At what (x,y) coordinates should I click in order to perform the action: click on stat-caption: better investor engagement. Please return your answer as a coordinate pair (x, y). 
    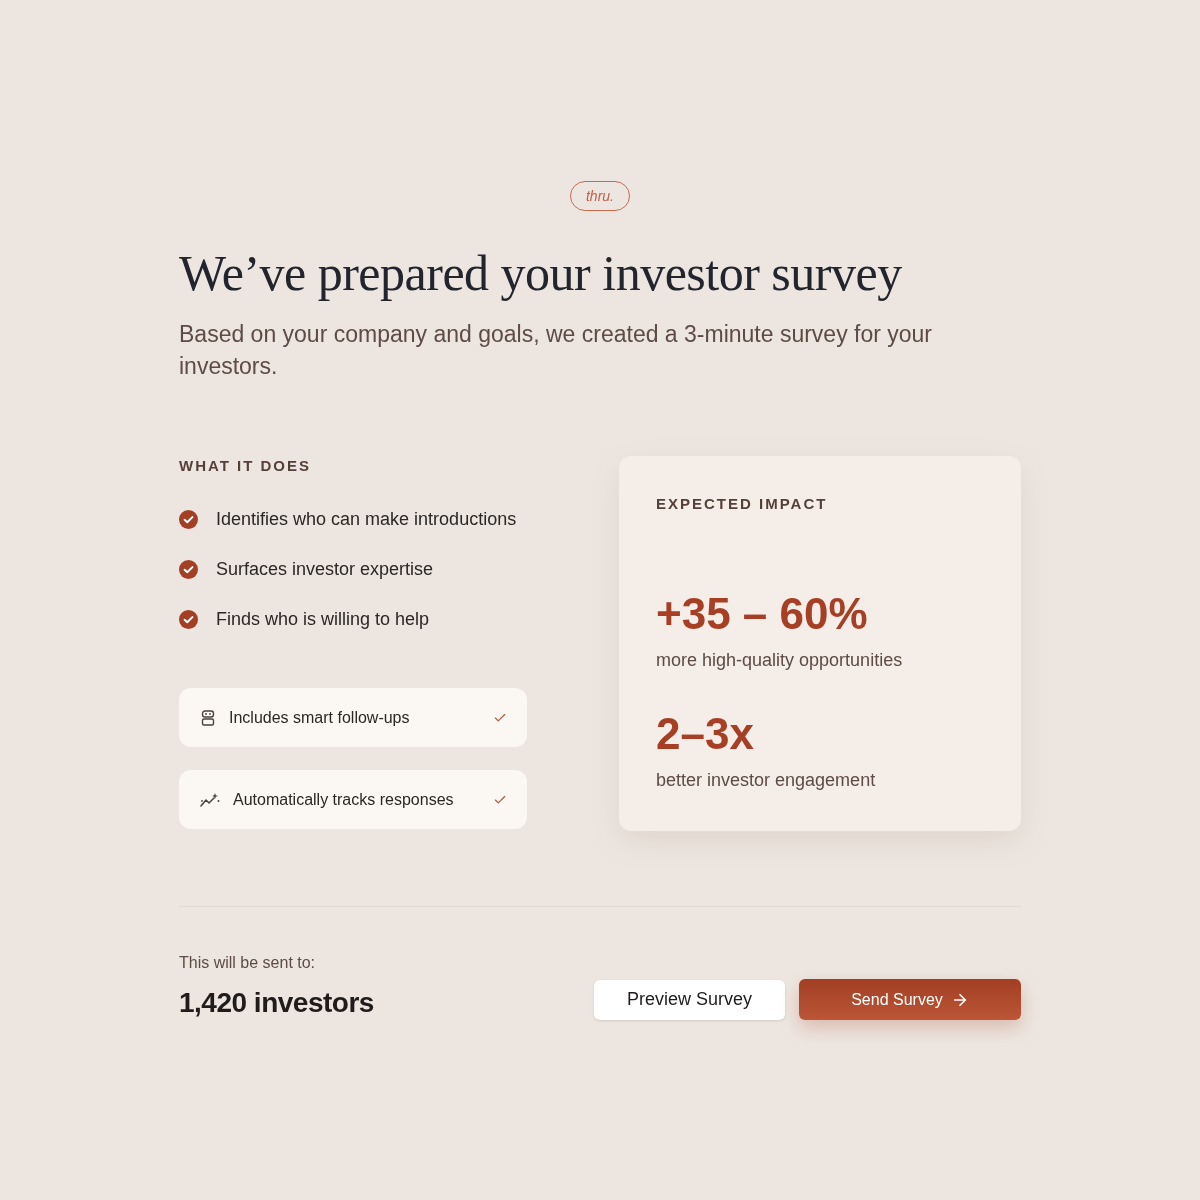
    Looking at the image, I should click on (766, 780).